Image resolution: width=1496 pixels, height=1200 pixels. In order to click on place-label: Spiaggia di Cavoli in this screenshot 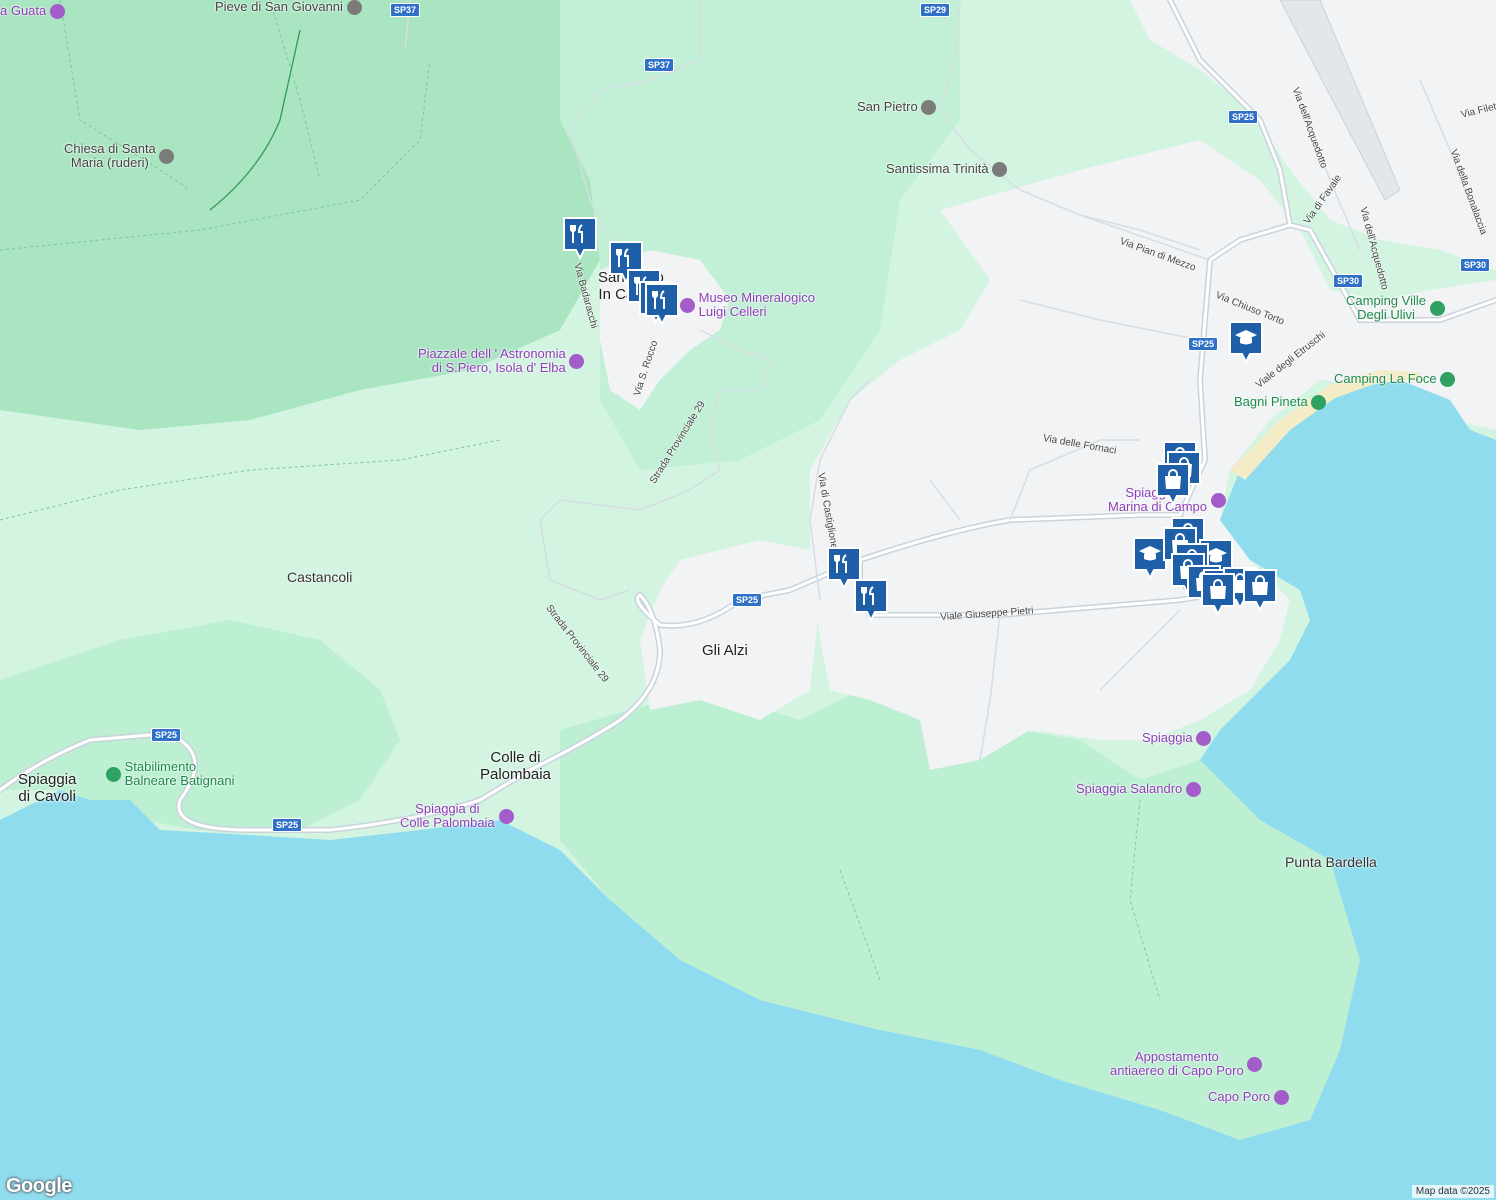, I will do `click(47, 788)`.